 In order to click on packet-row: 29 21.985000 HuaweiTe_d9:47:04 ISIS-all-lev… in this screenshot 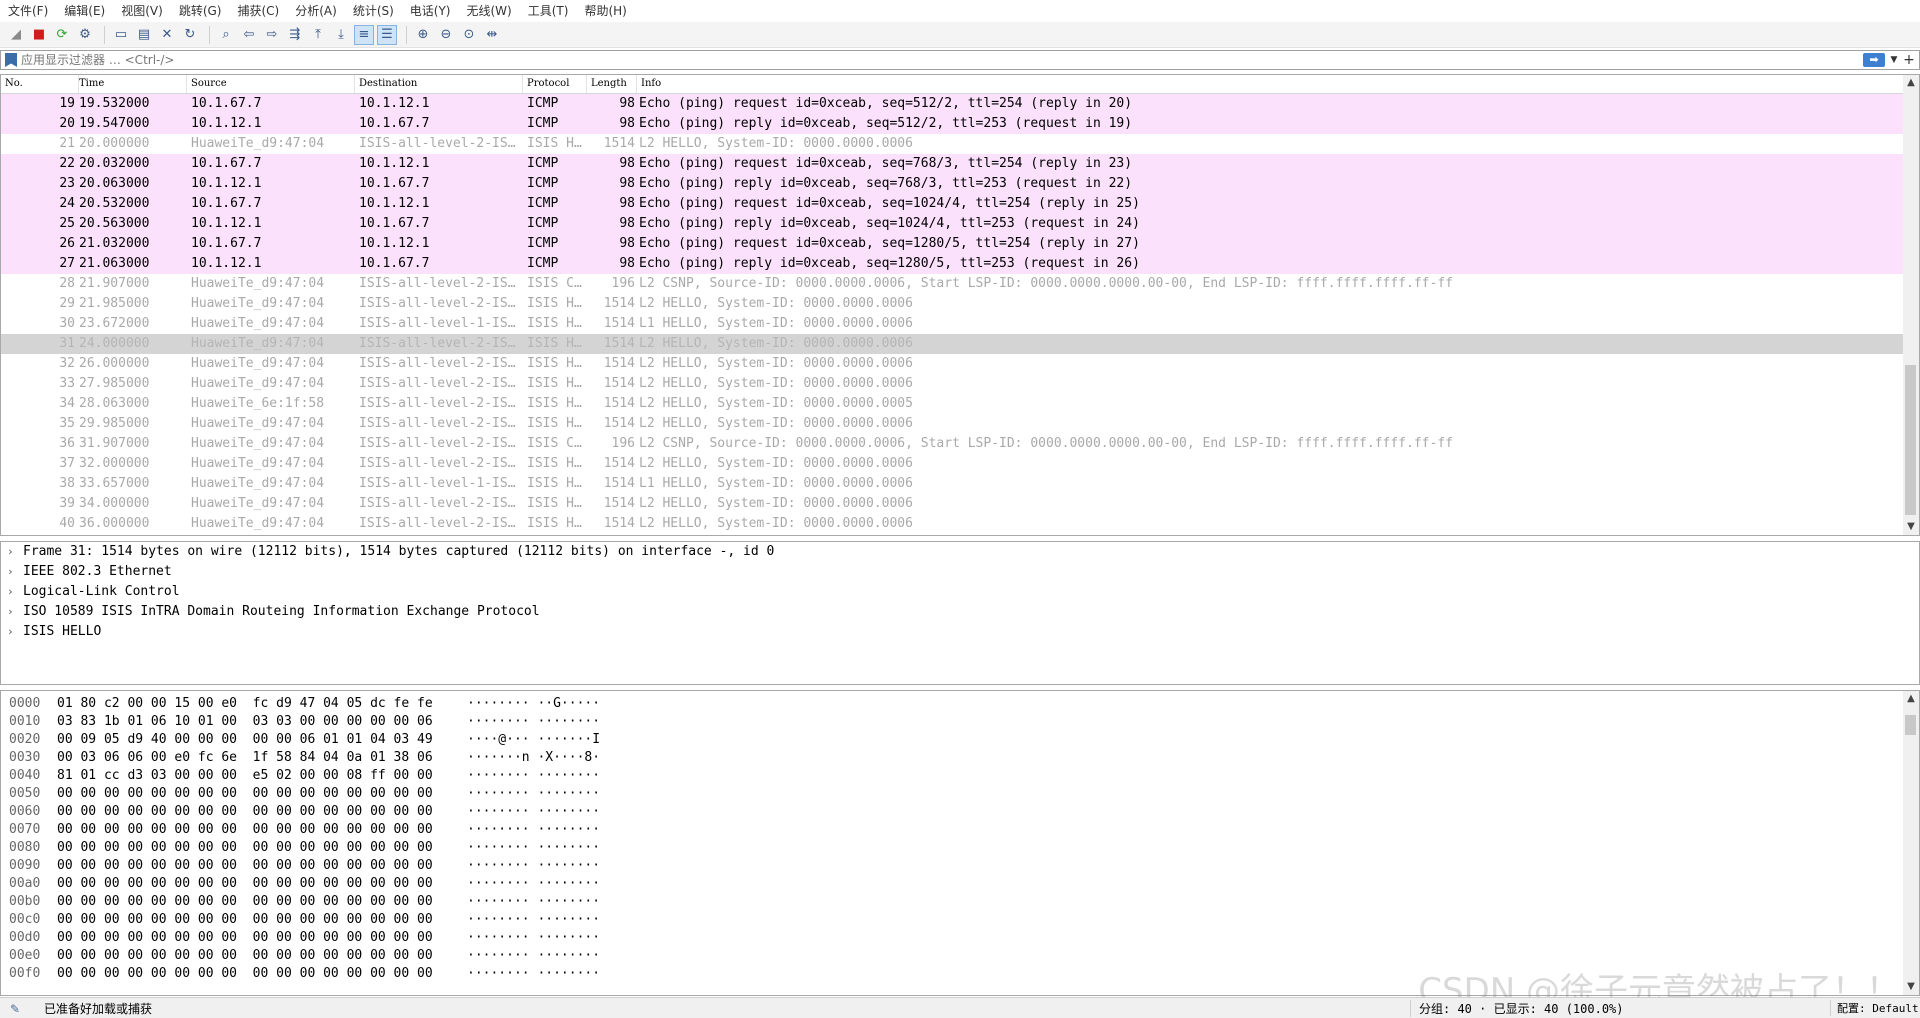, I will do `click(952, 304)`.